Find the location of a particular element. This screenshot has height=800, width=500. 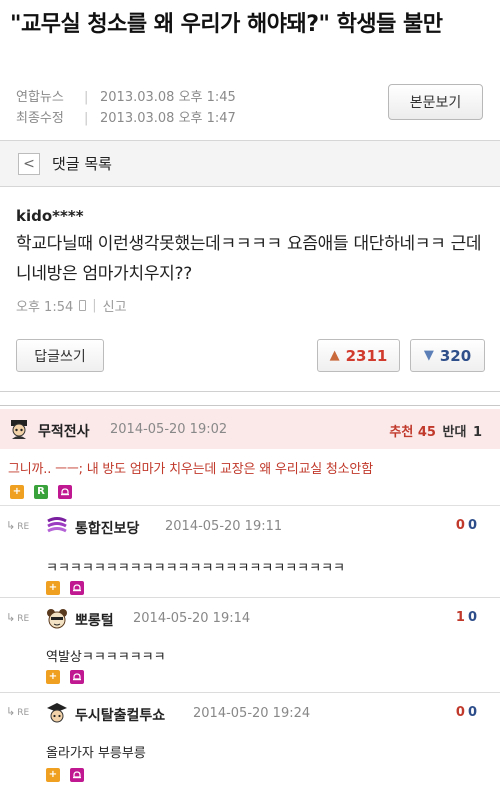

thumbs-up-icon: ▲ is located at coordinates (334, 355).